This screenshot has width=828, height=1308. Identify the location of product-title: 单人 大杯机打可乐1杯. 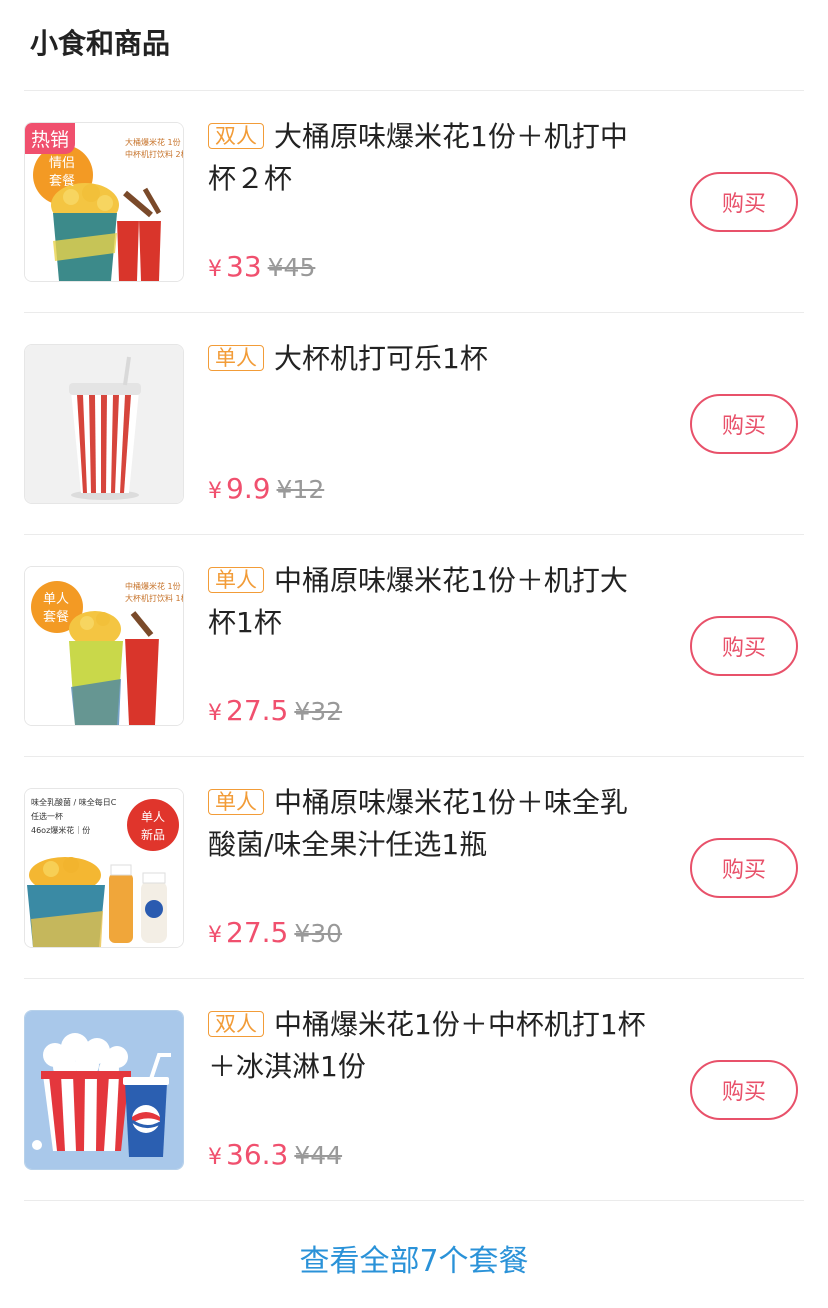
(428, 359).